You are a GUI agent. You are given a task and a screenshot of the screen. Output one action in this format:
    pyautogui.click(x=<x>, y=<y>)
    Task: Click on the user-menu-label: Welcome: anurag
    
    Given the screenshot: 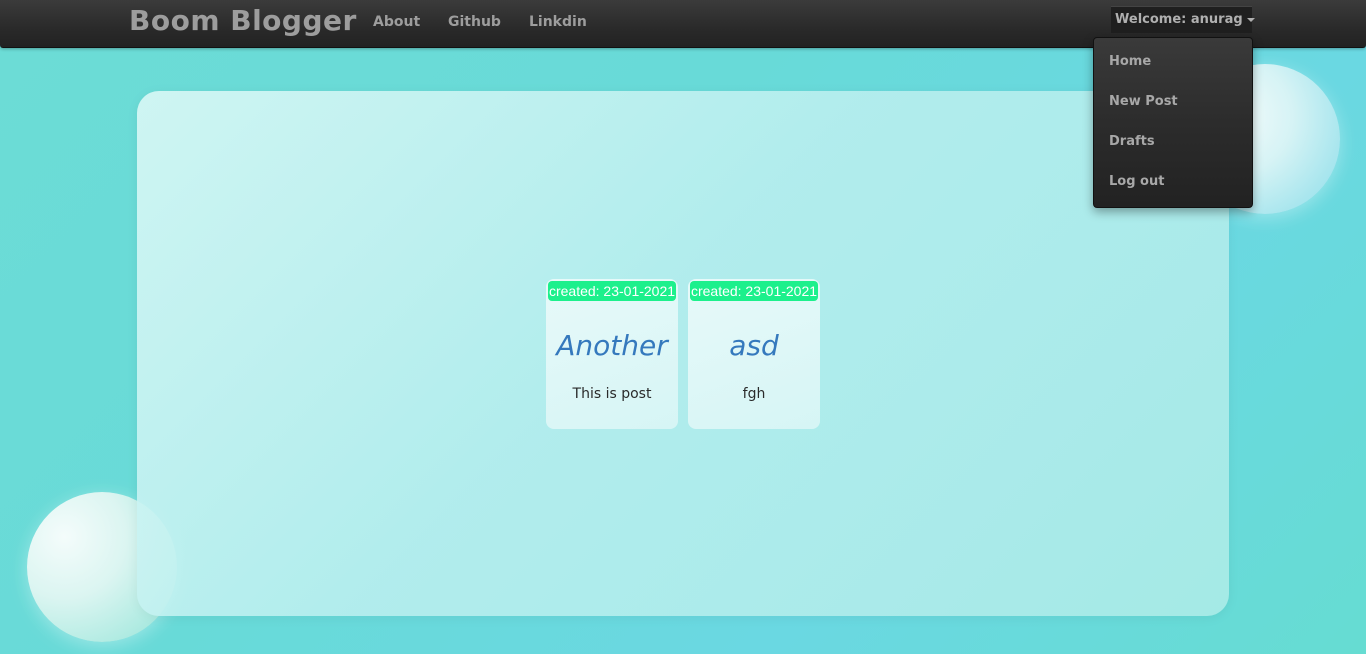 What is the action you would take?
    pyautogui.click(x=1179, y=19)
    